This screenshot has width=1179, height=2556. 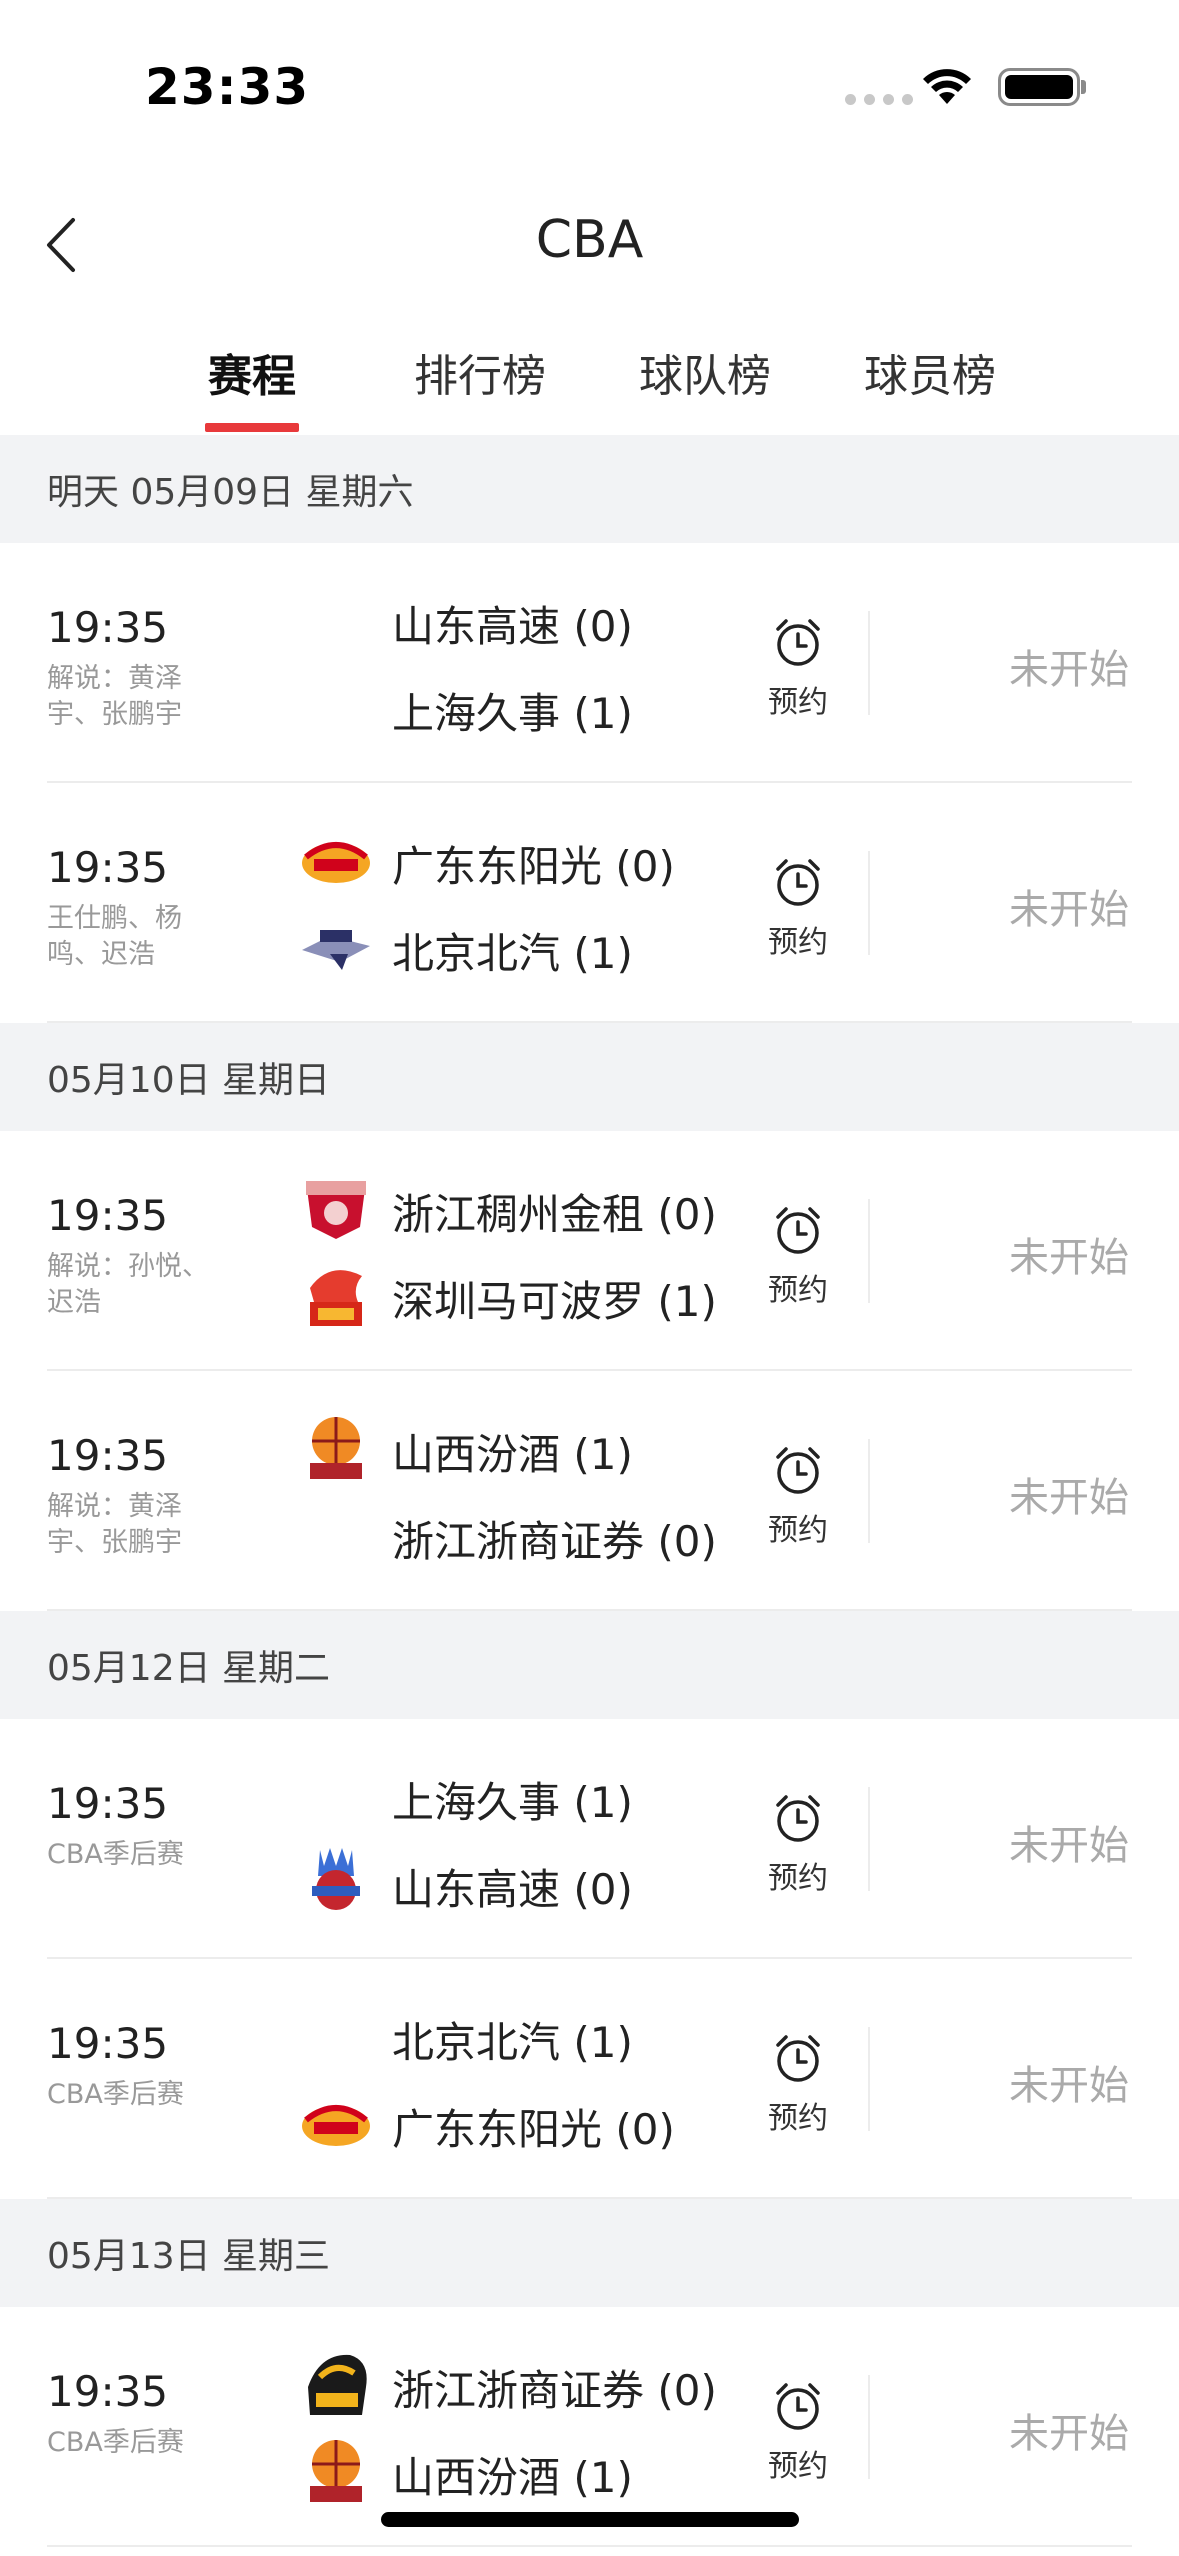 I want to click on page-title: CBA, so click(x=589, y=240).